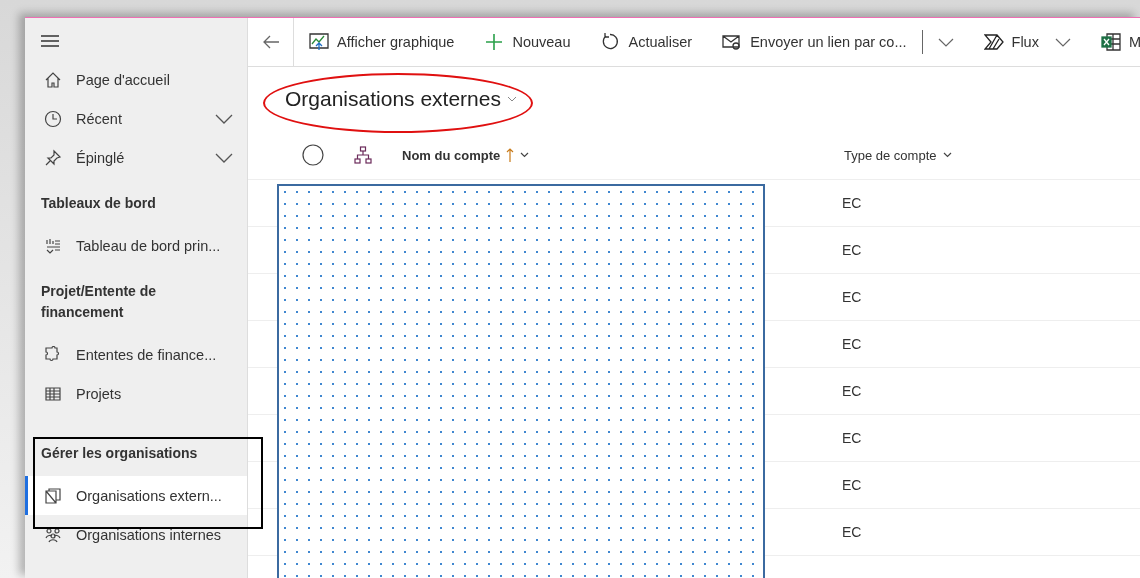  What do you see at coordinates (53, 393) in the screenshot?
I see `grid-icon` at bounding box center [53, 393].